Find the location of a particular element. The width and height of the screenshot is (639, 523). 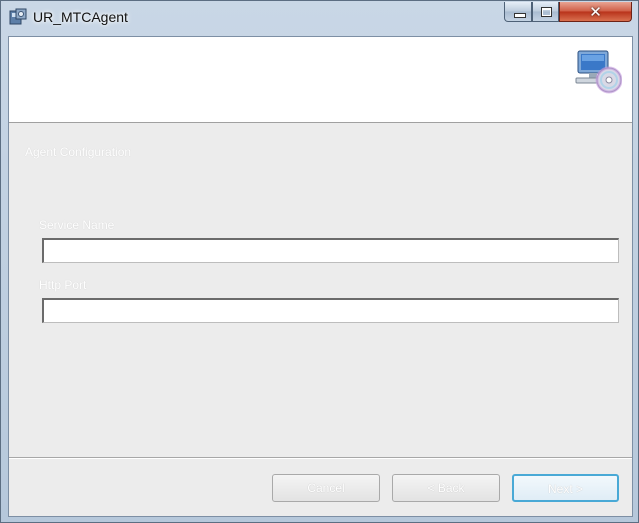

minimize-icon is located at coordinates (520, 15).